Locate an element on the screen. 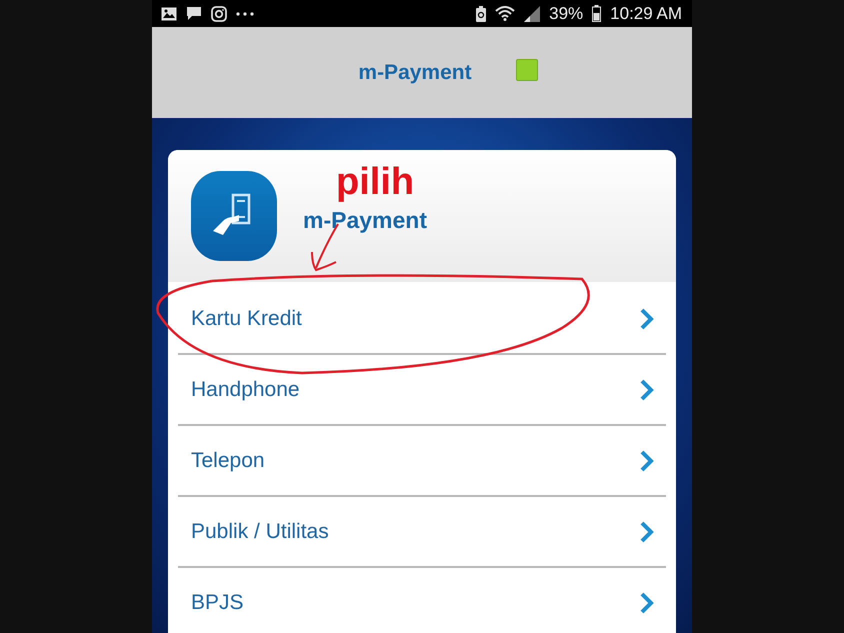 The image size is (844, 633). card-title: m-Payment is located at coordinates (365, 220).